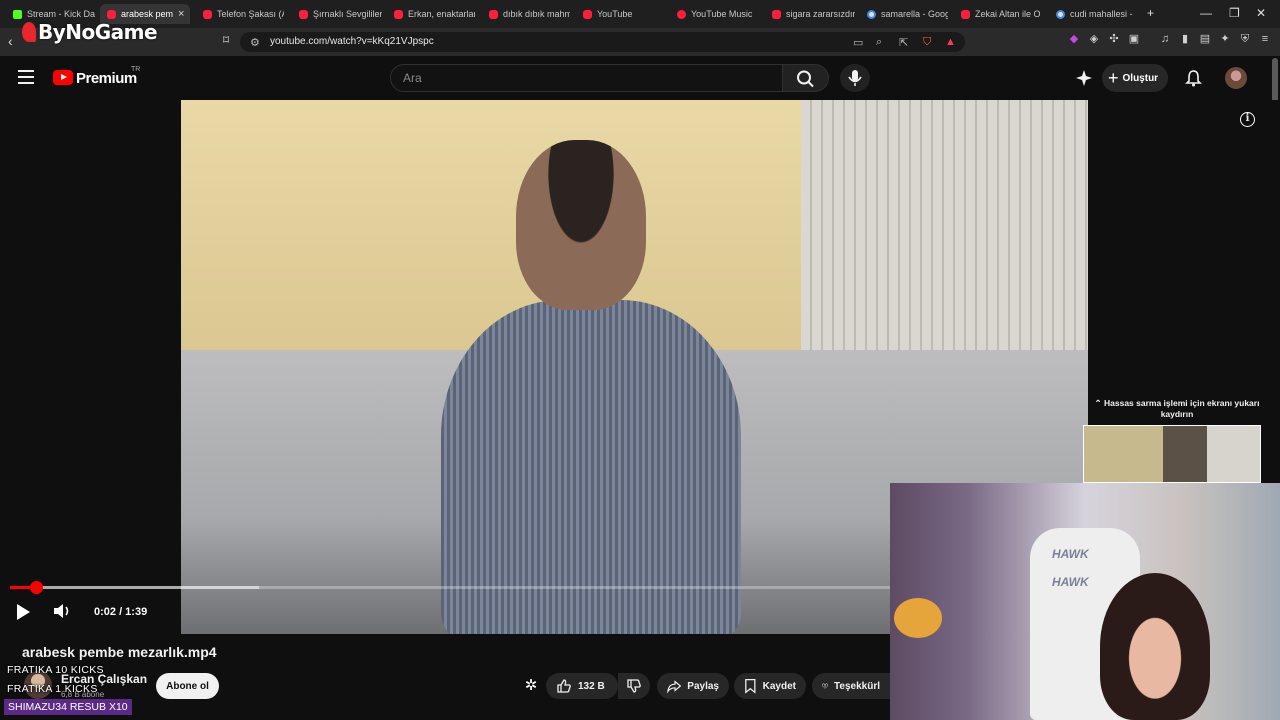 This screenshot has width=1280, height=720. I want to click on browser-tab-label: arabesk pem, so click(147, 14).